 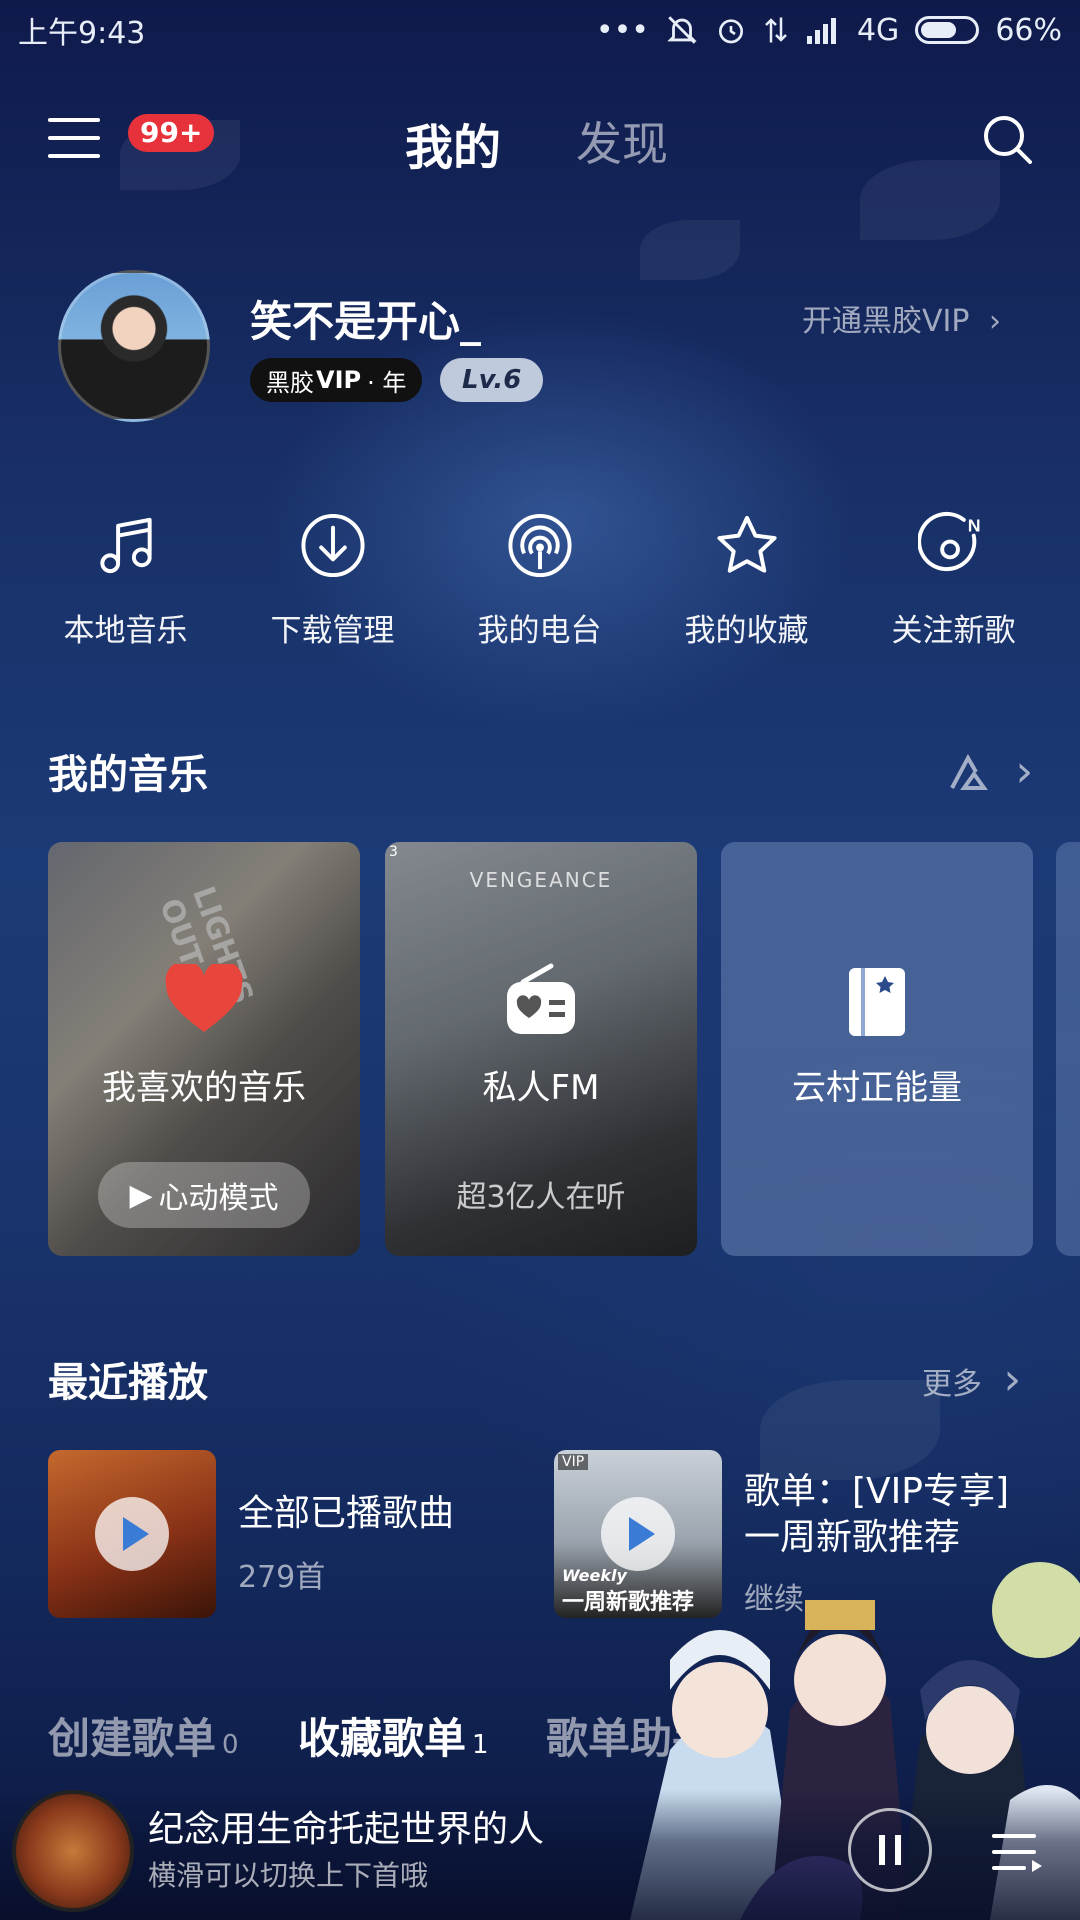 I want to click on menu-button: 99+, so click(x=131, y=137).